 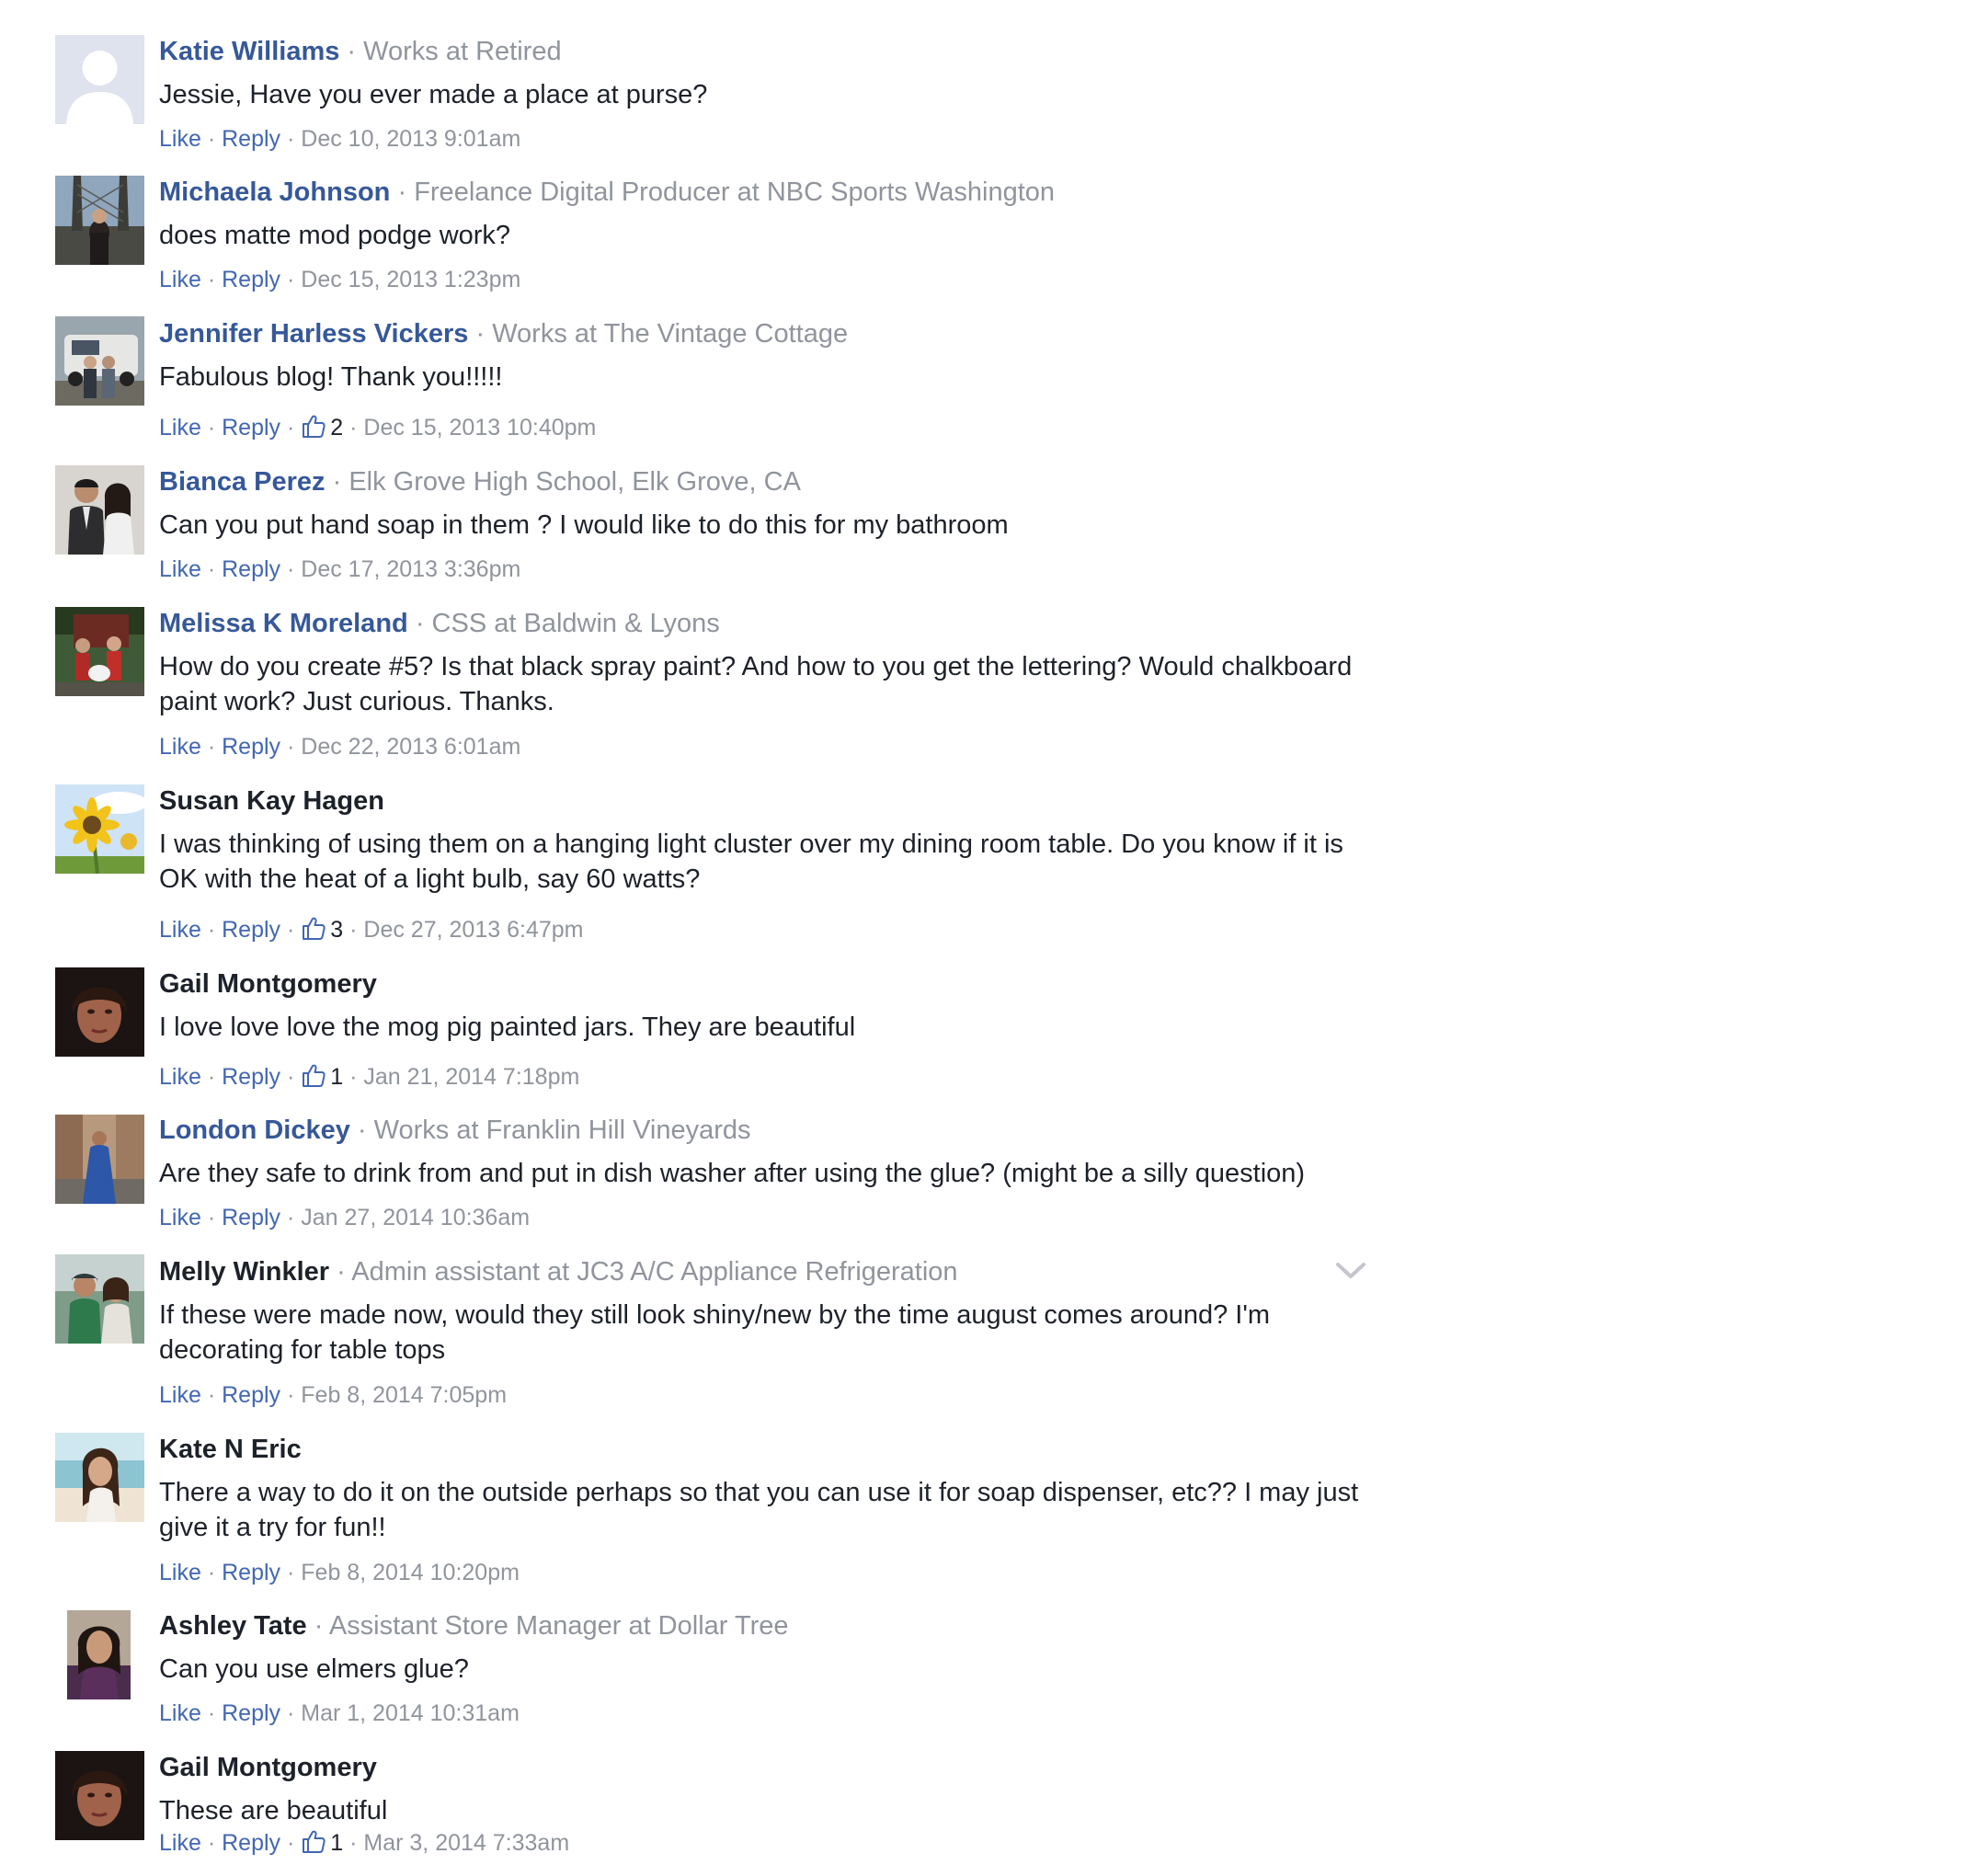 What do you see at coordinates (466, 1843) in the screenshot?
I see `timestamp: Mar 3, 2014 7:33am` at bounding box center [466, 1843].